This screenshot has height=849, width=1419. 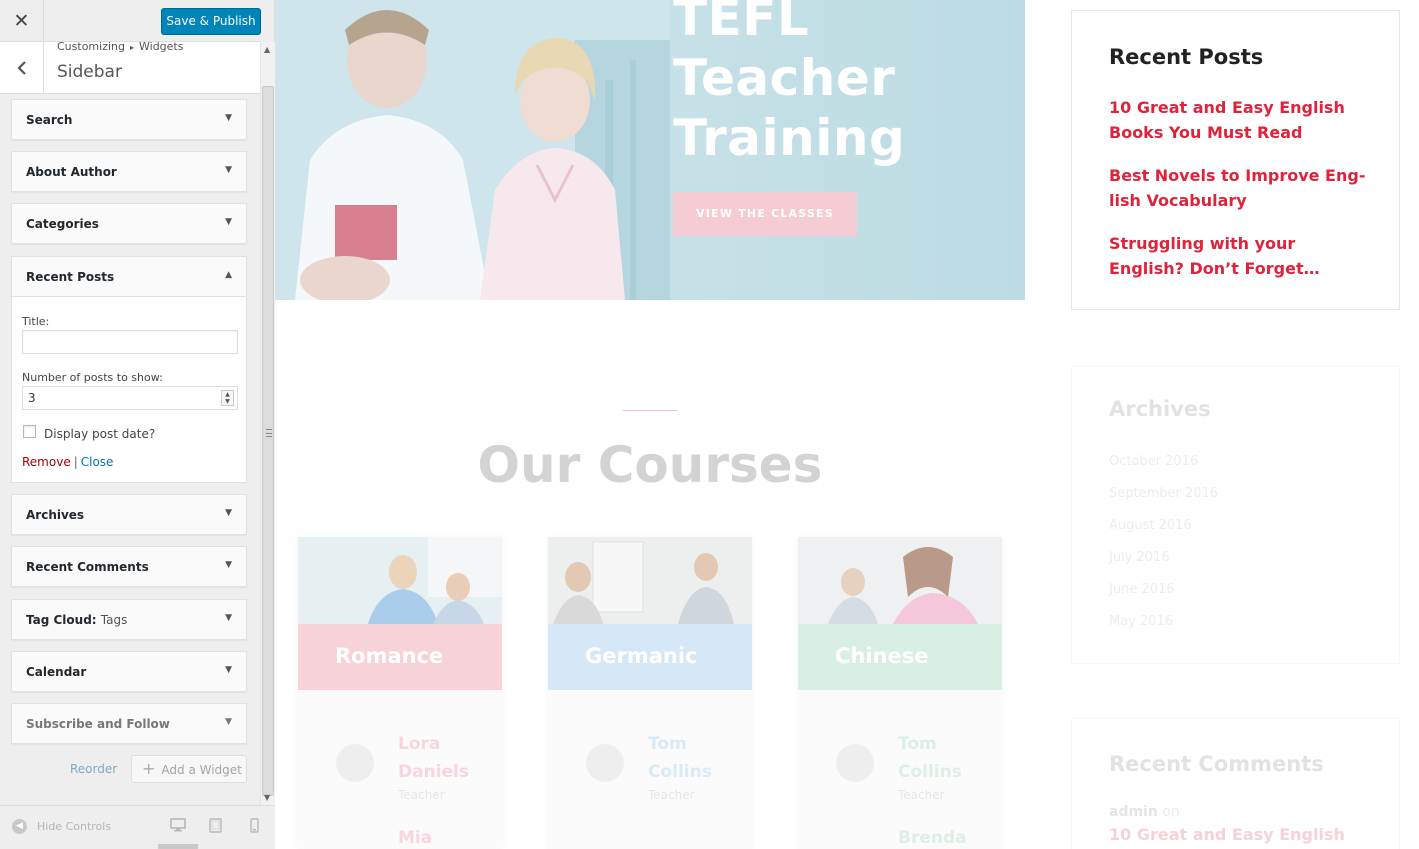 What do you see at coordinates (1141, 621) in the screenshot?
I see `archive-link: May 2016` at bounding box center [1141, 621].